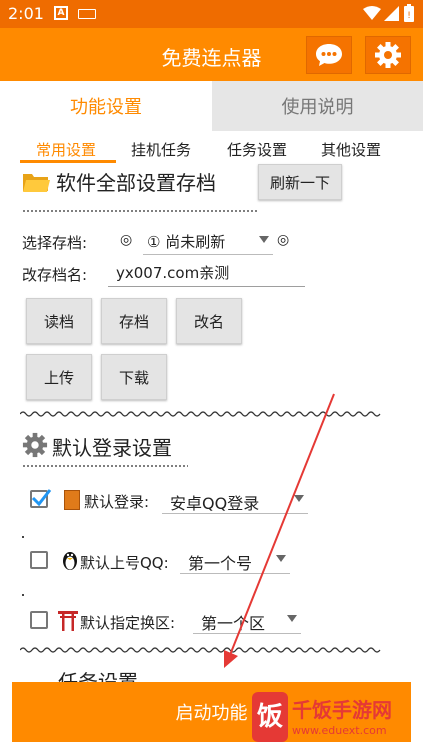  Describe the element at coordinates (270, 717) in the screenshot. I see `watermark-logo: 饭` at that location.